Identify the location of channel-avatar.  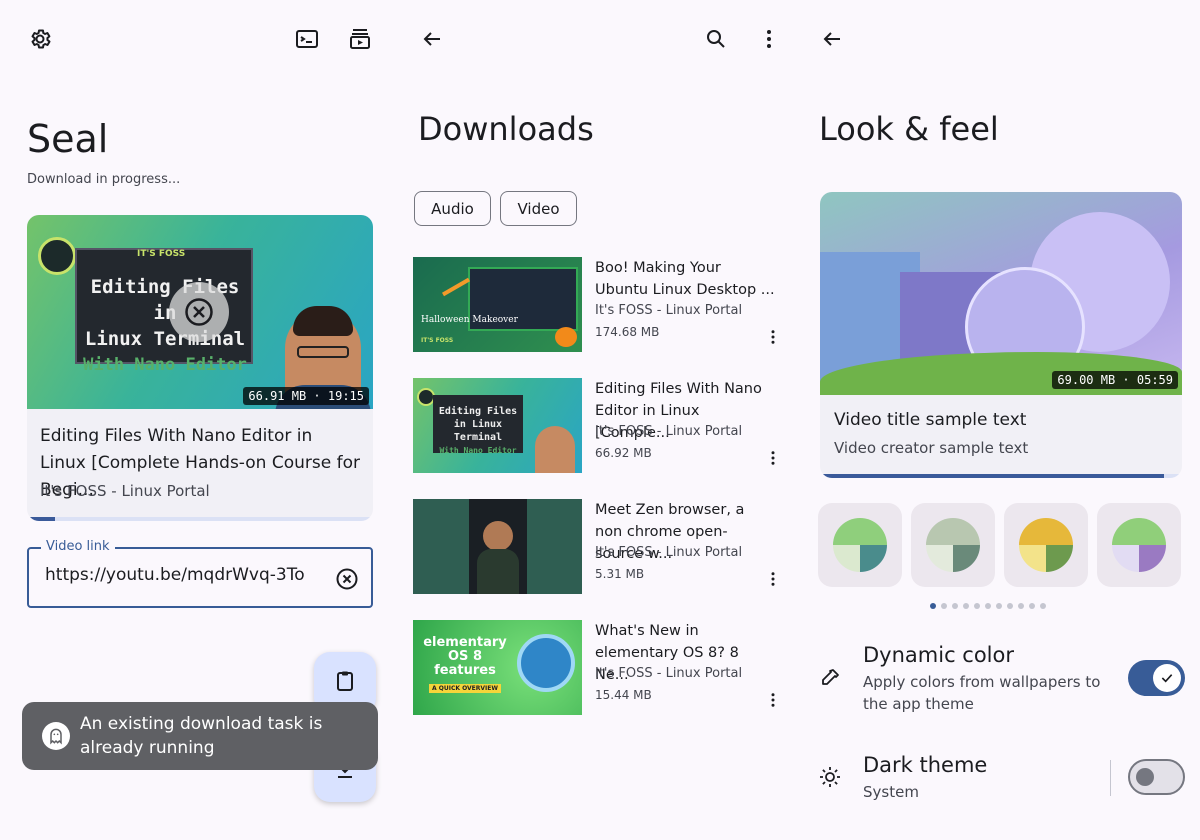
(57, 256).